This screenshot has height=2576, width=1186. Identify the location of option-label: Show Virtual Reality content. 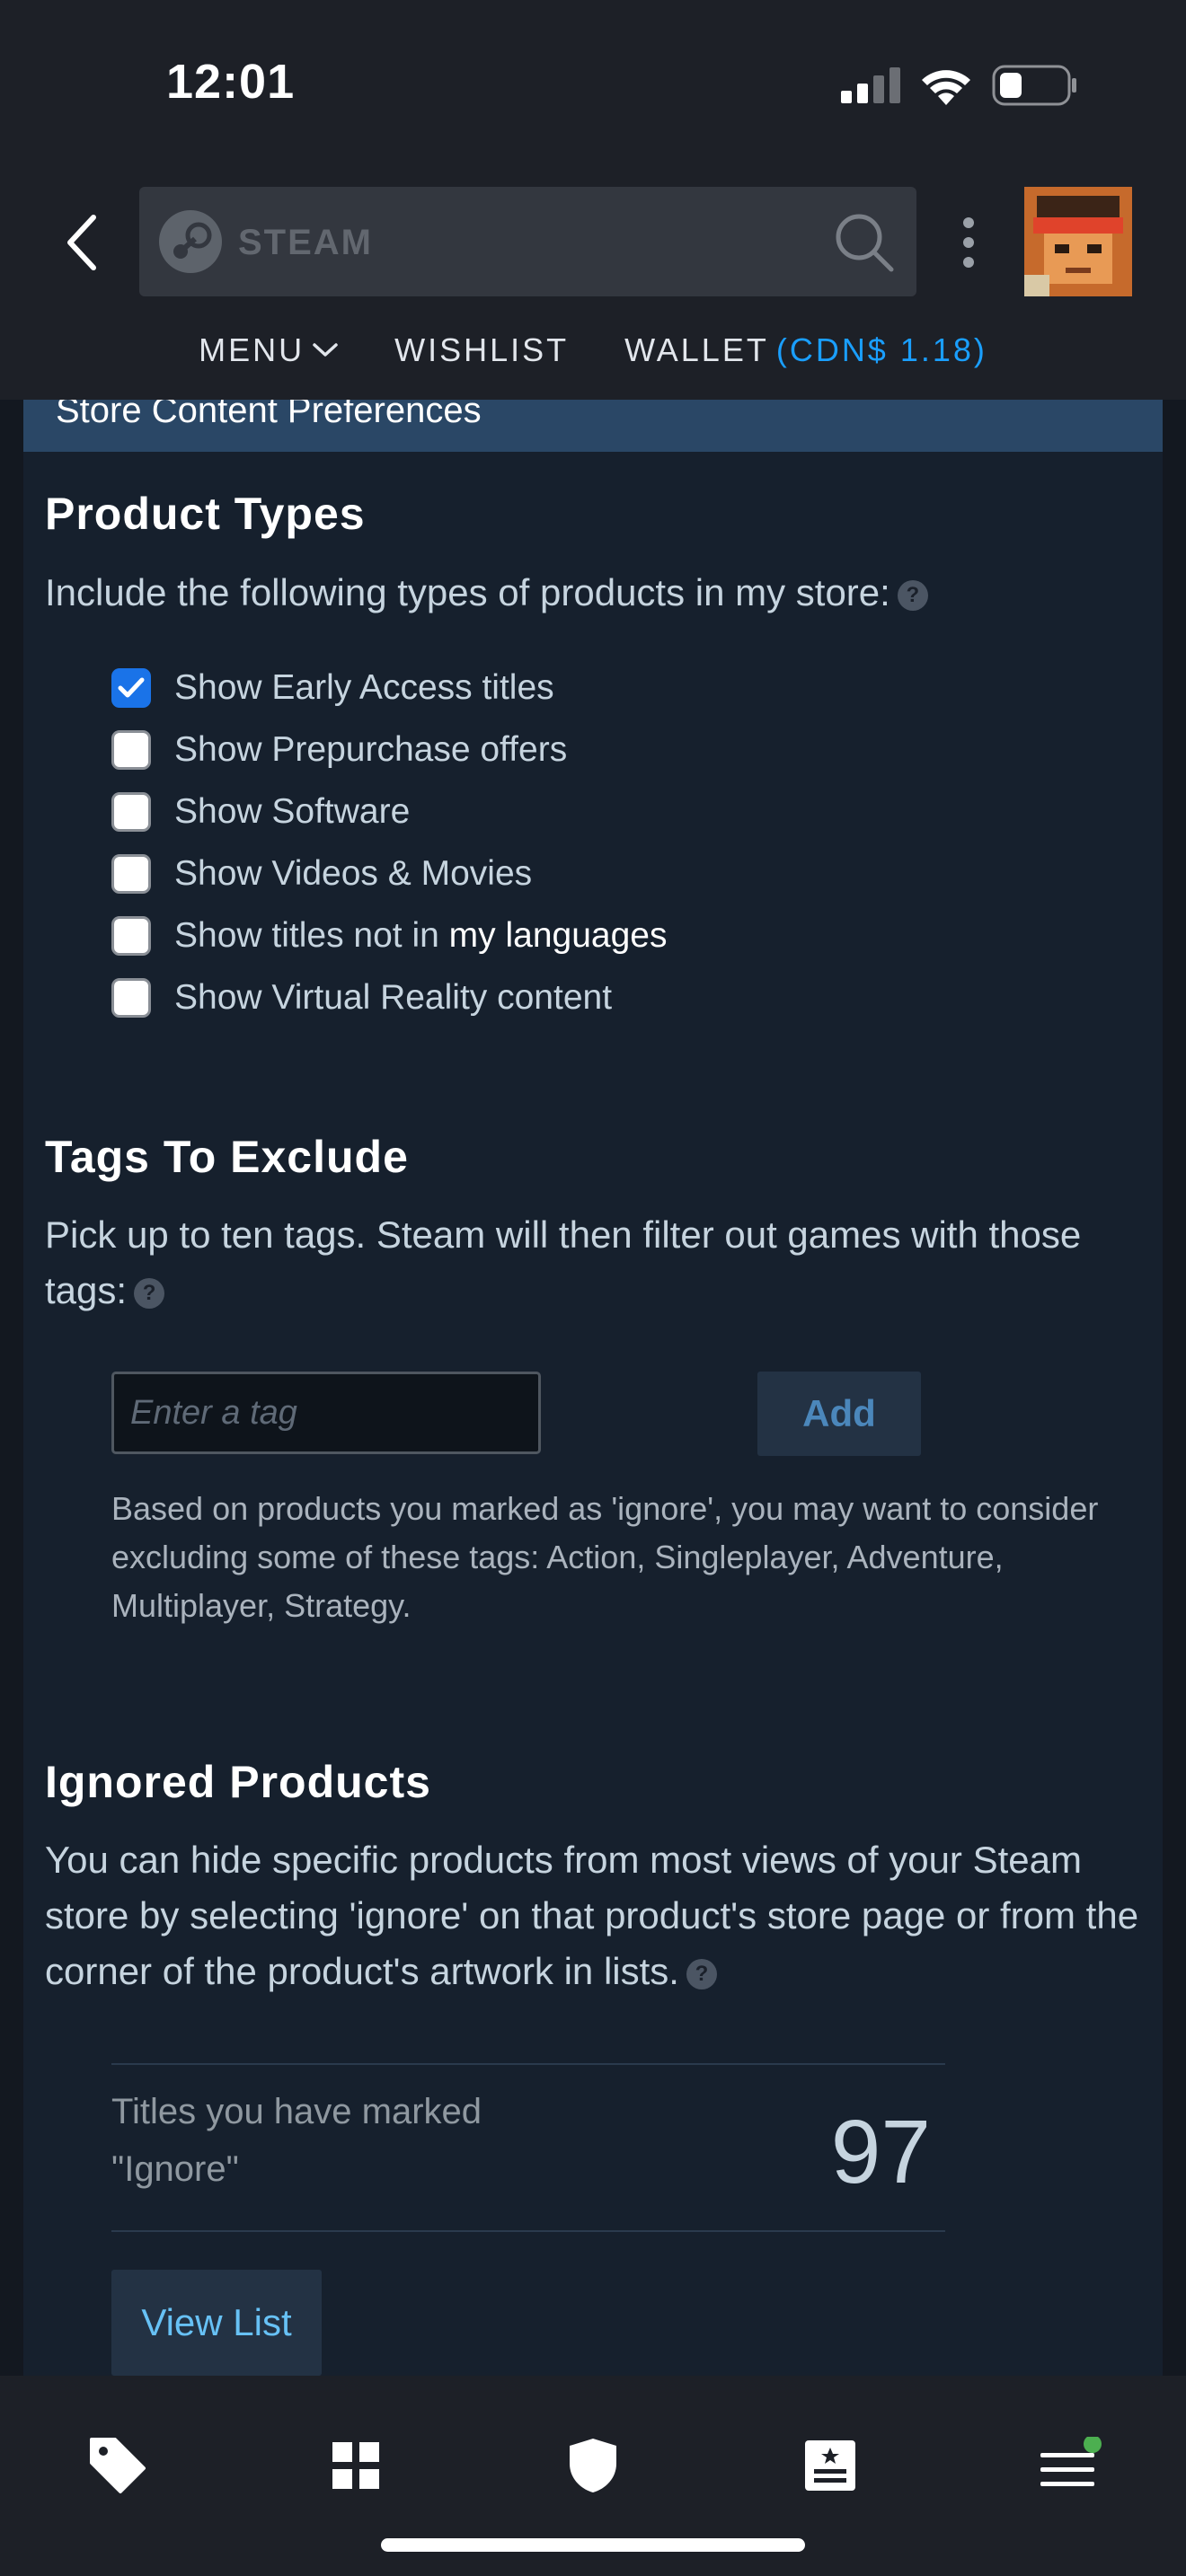
(393, 997).